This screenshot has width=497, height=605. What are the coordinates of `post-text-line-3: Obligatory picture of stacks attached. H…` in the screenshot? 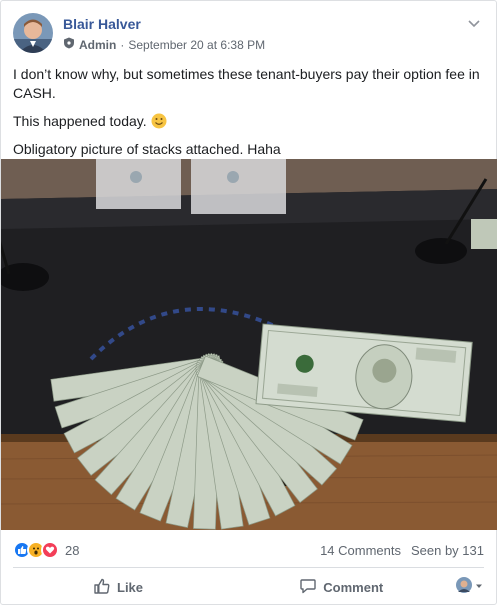 It's located at (147, 149).